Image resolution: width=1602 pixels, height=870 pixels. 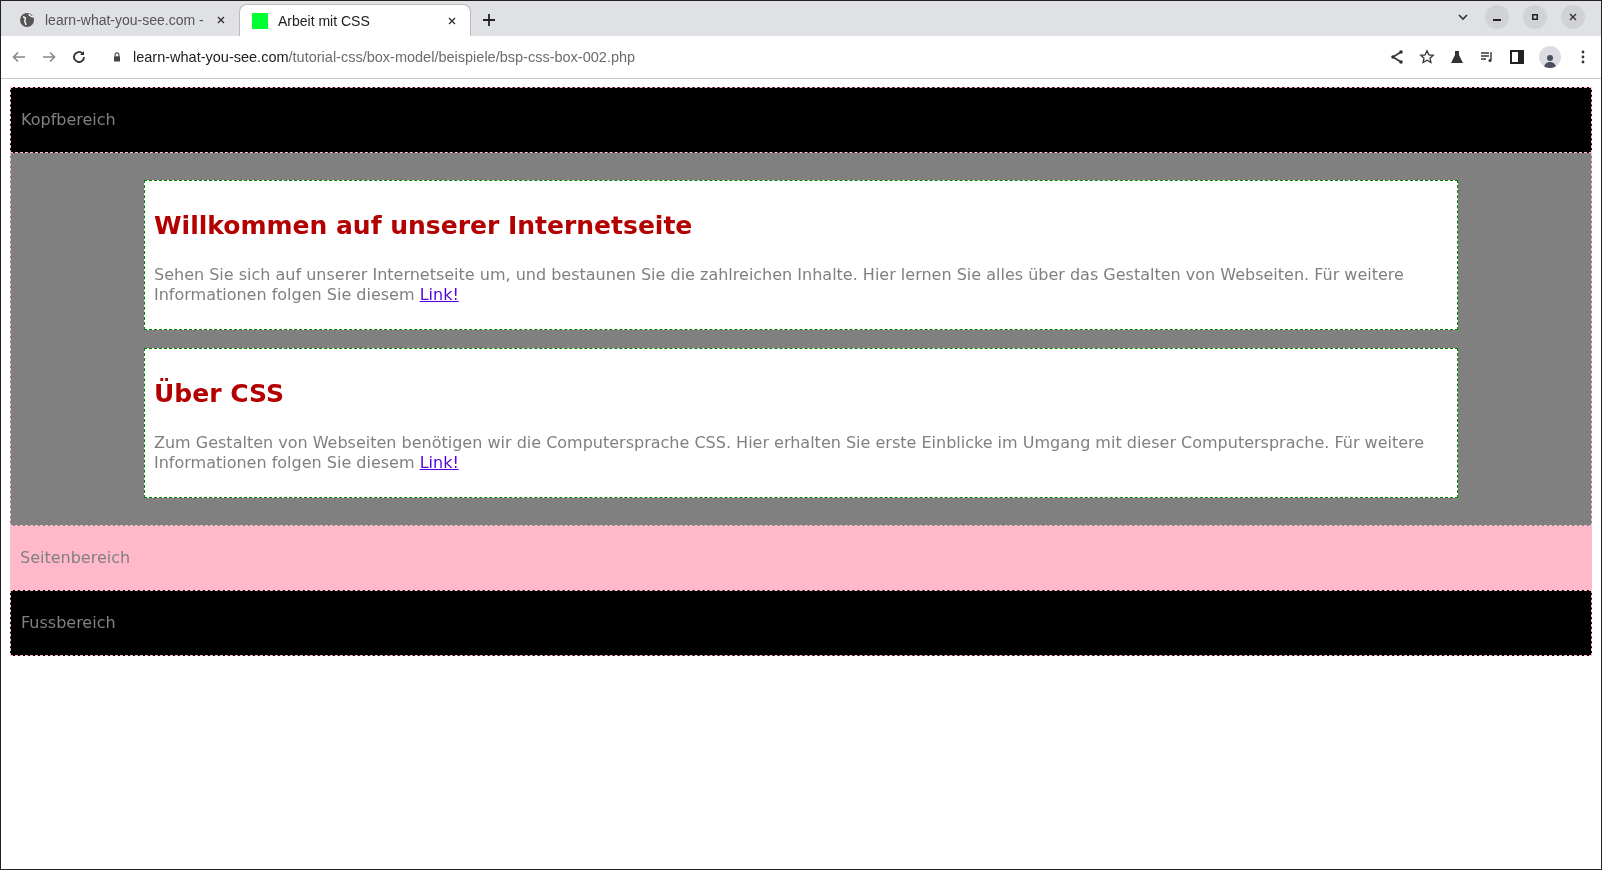 What do you see at coordinates (1487, 57) in the screenshot?
I see `media-list-icon` at bounding box center [1487, 57].